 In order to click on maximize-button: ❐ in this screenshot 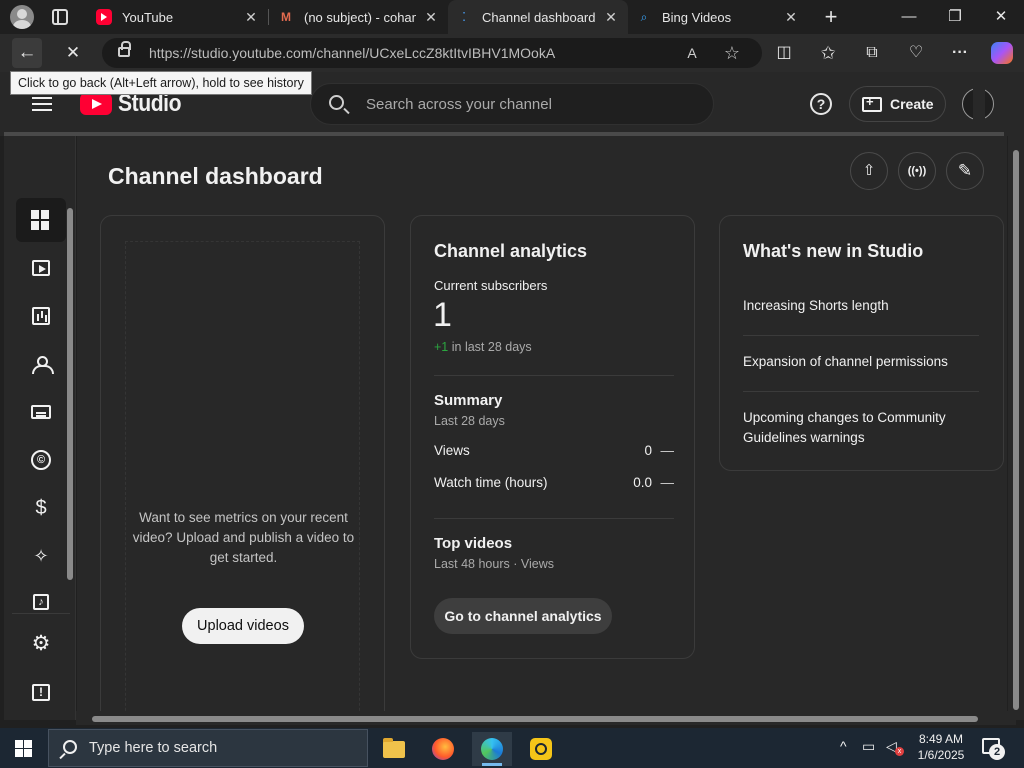, I will do `click(955, 17)`.